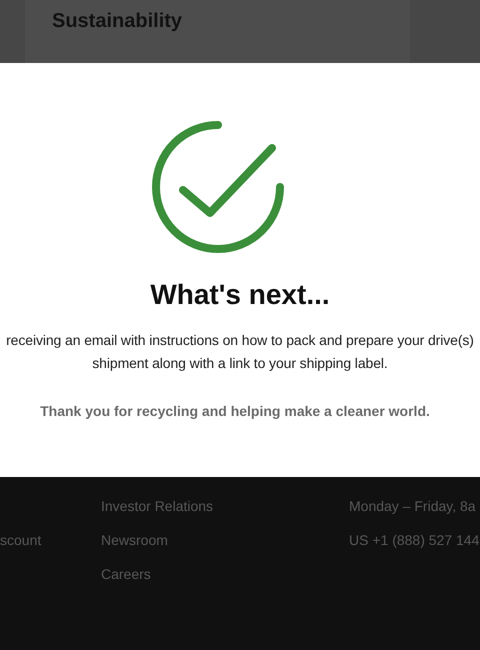 This screenshot has width=480, height=650. Describe the element at coordinates (240, 363) in the screenshot. I see `message-text: shipment along with a link to your shipping label.` at that location.